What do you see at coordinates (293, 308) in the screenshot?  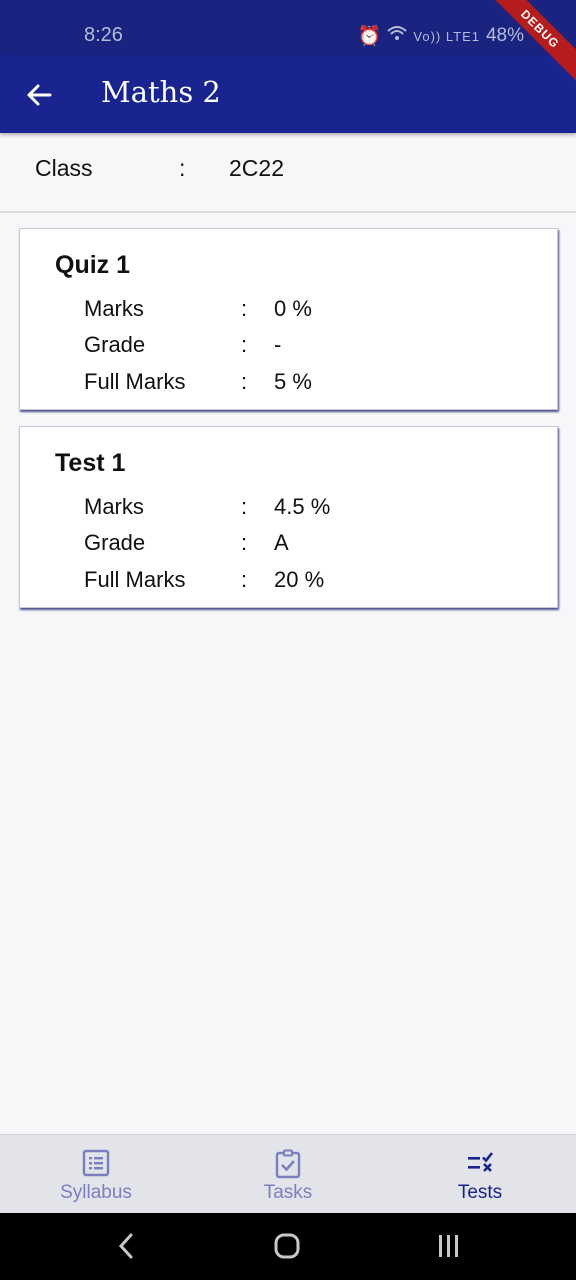 I see `marks-value: 0 %` at bounding box center [293, 308].